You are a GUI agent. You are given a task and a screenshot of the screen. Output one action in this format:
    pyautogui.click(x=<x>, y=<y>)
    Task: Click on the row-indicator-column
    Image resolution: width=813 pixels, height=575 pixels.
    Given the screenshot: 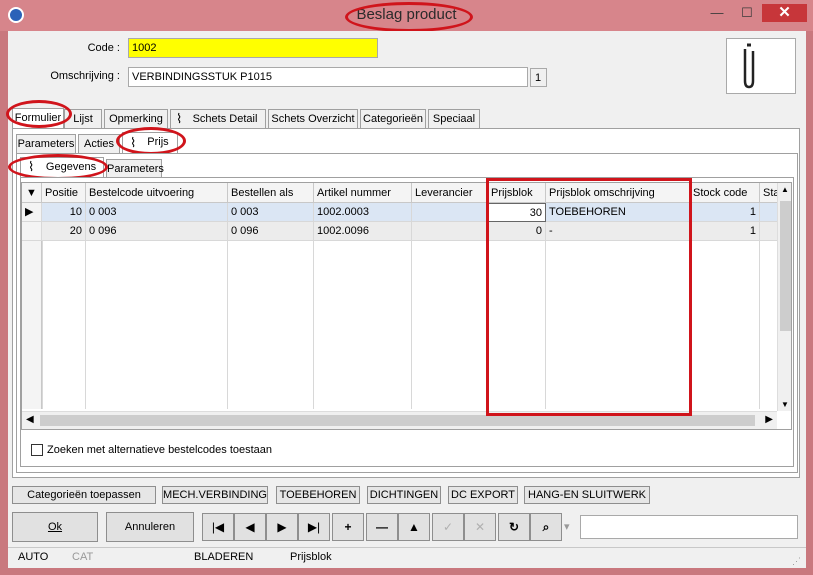 What is the action you would take?
    pyautogui.click(x=32, y=325)
    